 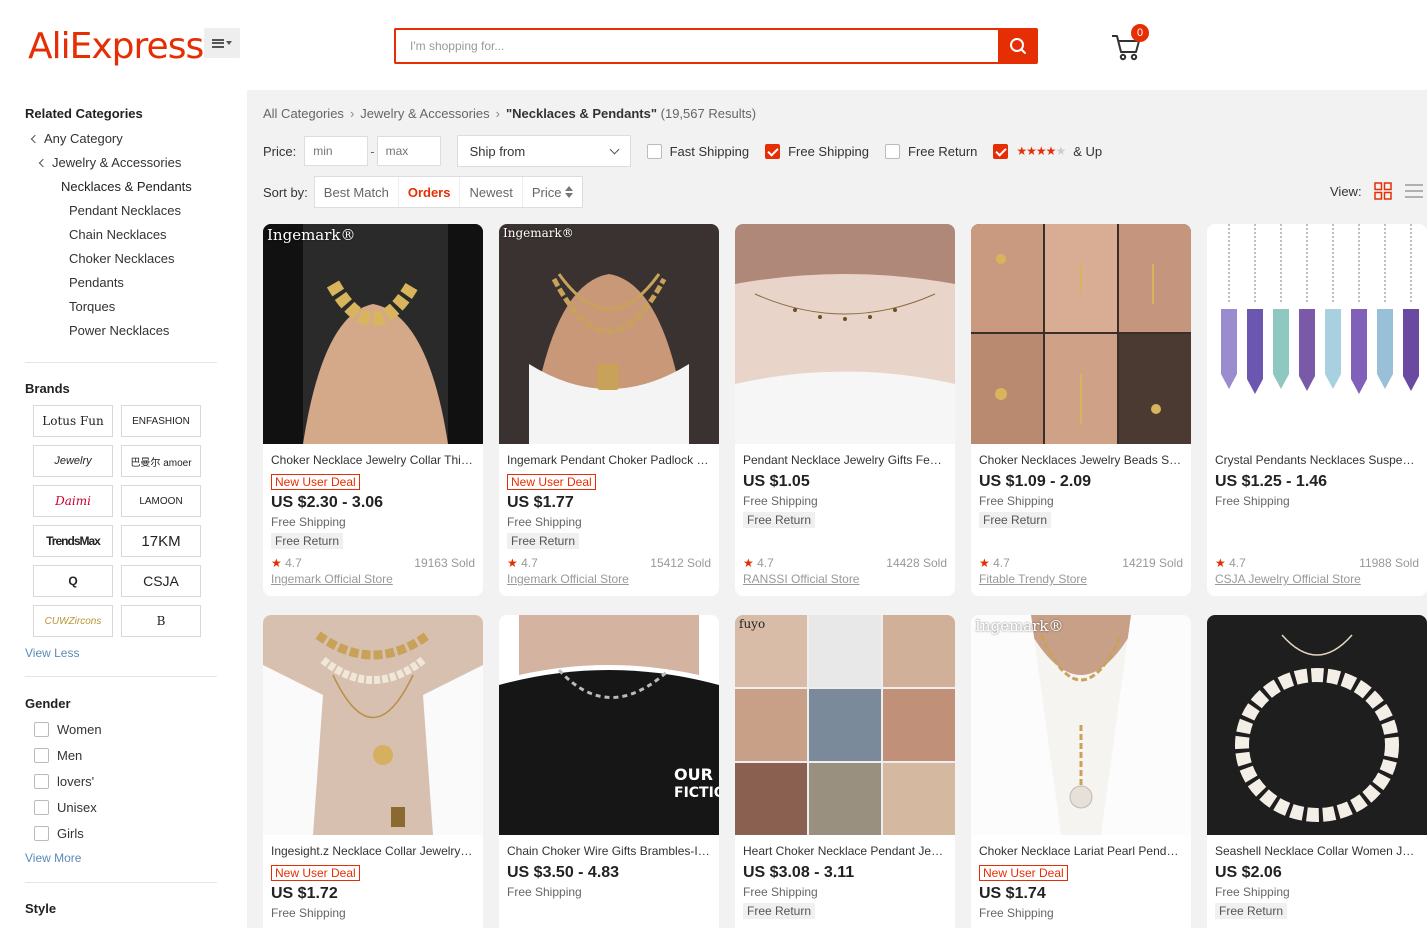 I want to click on brand-q-logo: Q, so click(x=73, y=581).